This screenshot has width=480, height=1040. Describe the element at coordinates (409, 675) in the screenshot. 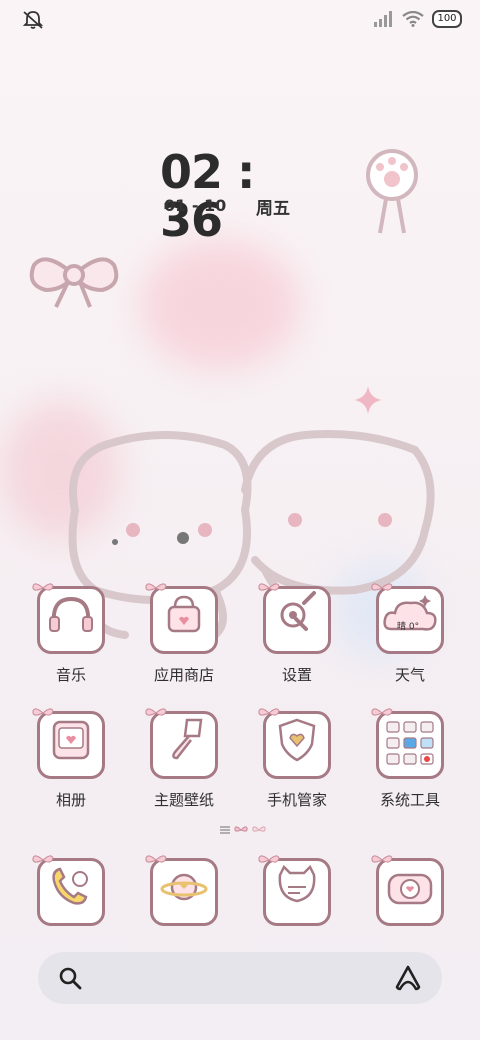

I see `app-label: 天气` at that location.